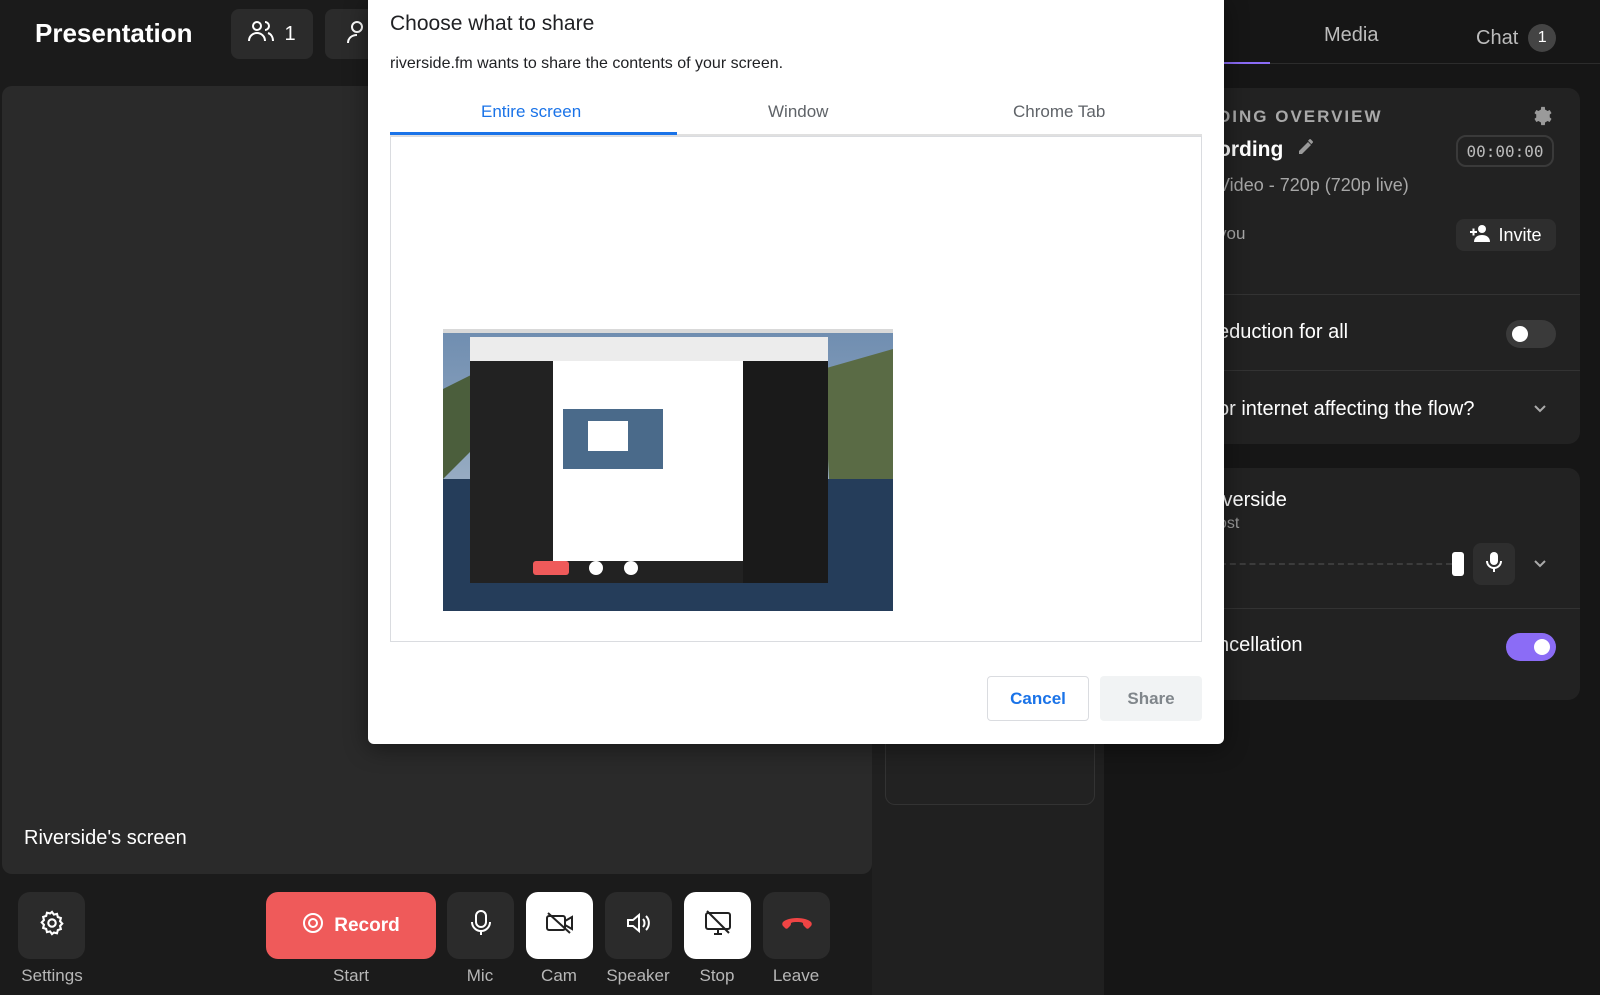 The height and width of the screenshot is (995, 1600). Describe the element at coordinates (52, 975) in the screenshot. I see `settings-label: Settings` at that location.